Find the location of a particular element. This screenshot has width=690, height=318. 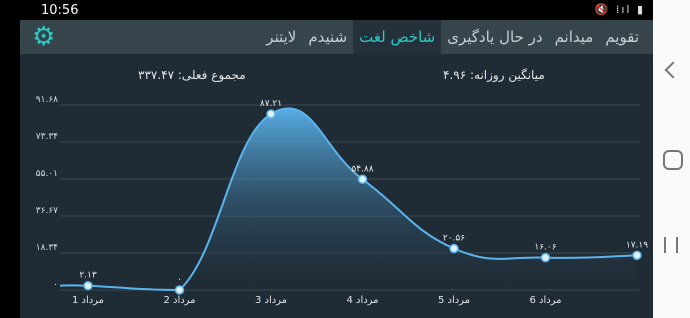

daily-average-label: میانگین روزانه: ۴.۹۶ is located at coordinates (494, 75).